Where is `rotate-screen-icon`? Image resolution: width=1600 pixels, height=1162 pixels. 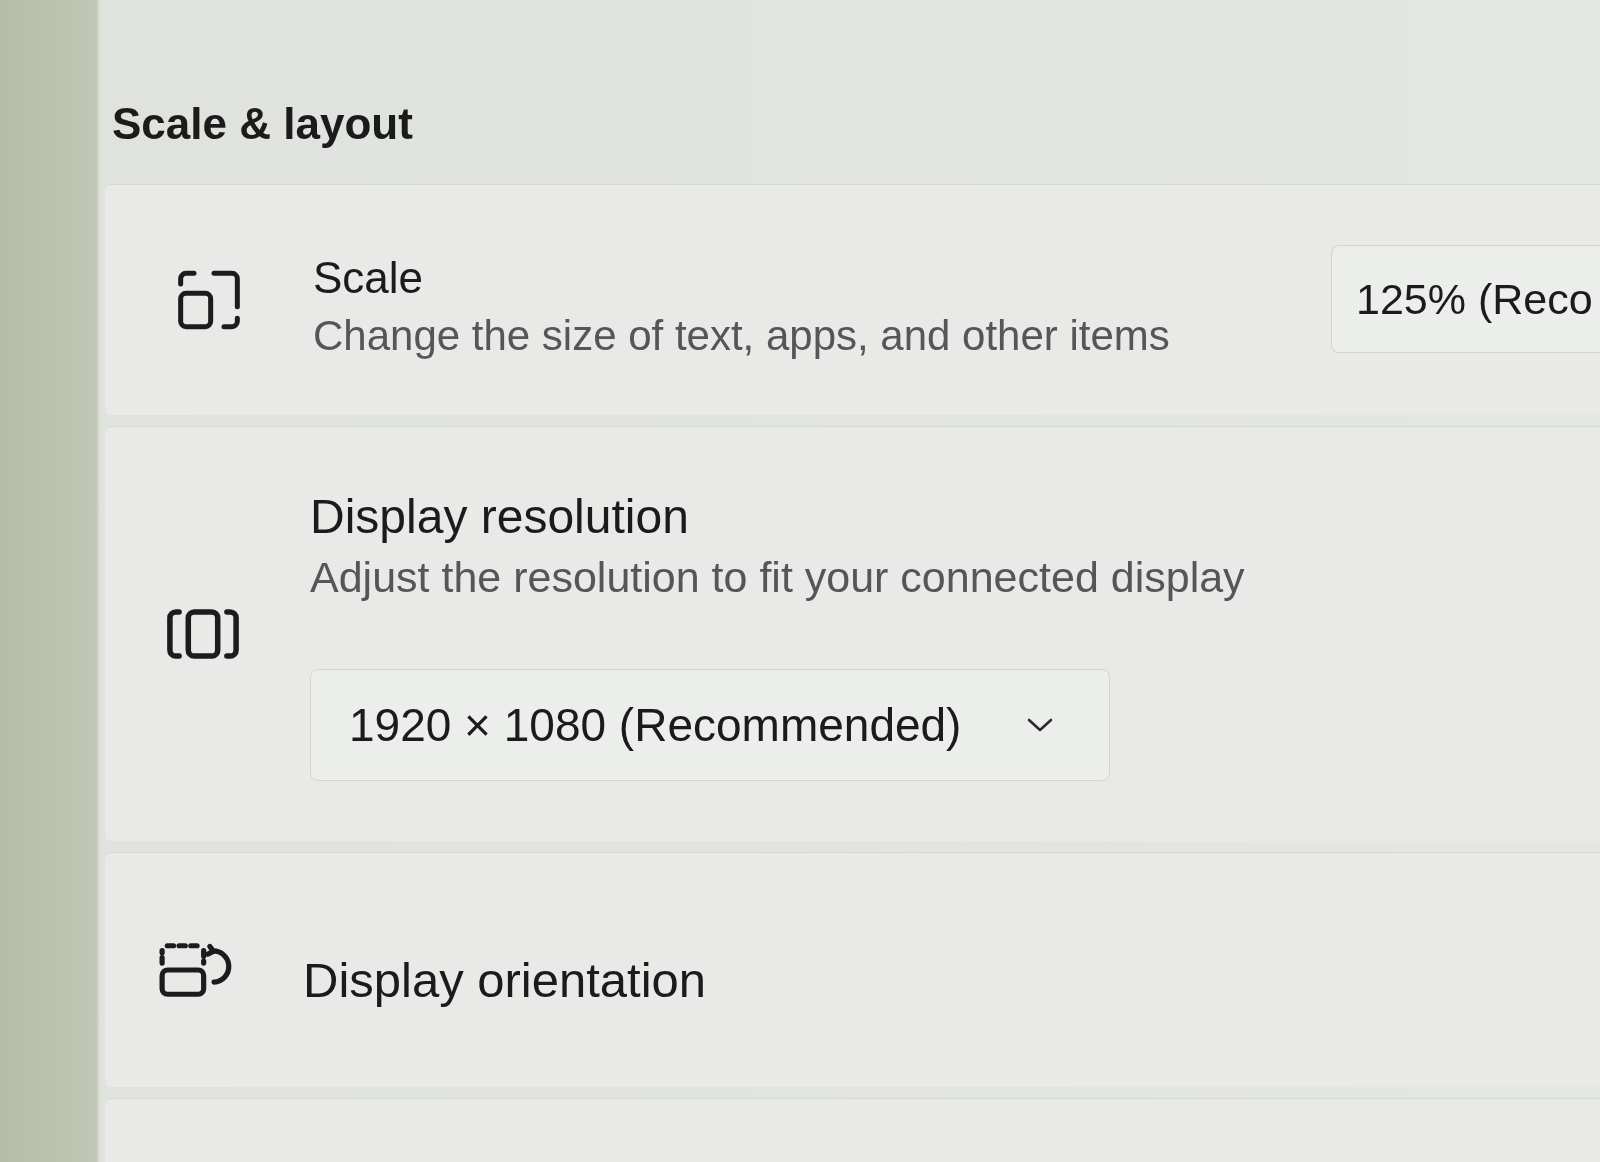 rotate-screen-icon is located at coordinates (195, 970).